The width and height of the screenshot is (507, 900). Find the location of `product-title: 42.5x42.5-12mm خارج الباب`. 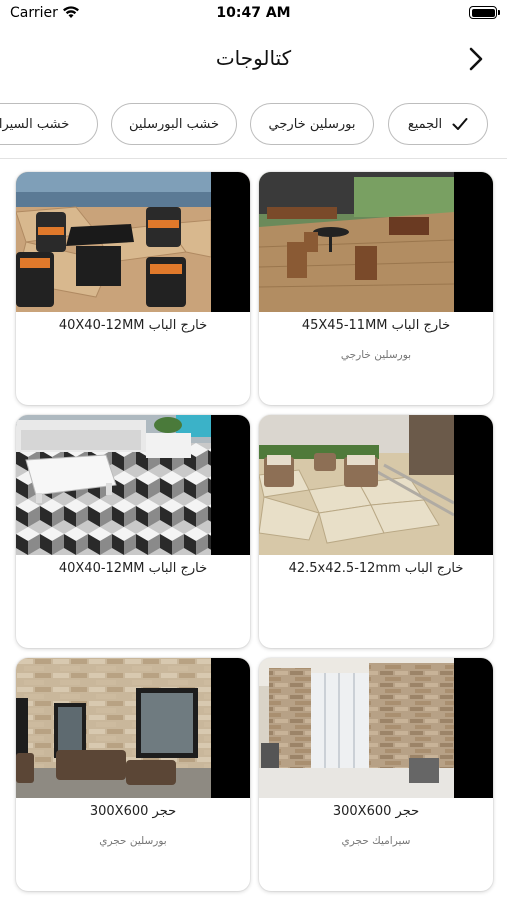

product-title: 42.5x42.5-12mm خارج الباب is located at coordinates (376, 568).